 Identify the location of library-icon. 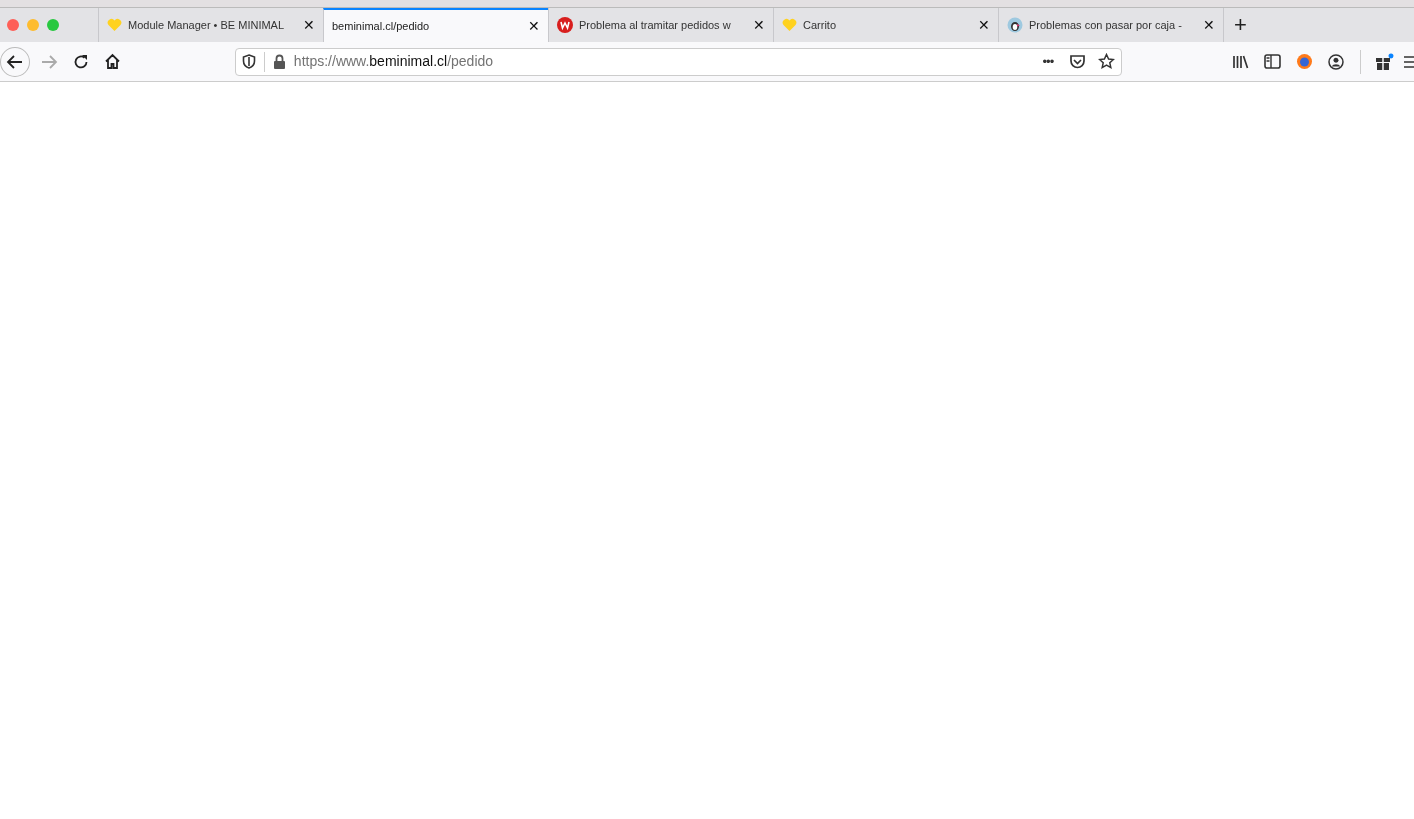
(1241, 61).